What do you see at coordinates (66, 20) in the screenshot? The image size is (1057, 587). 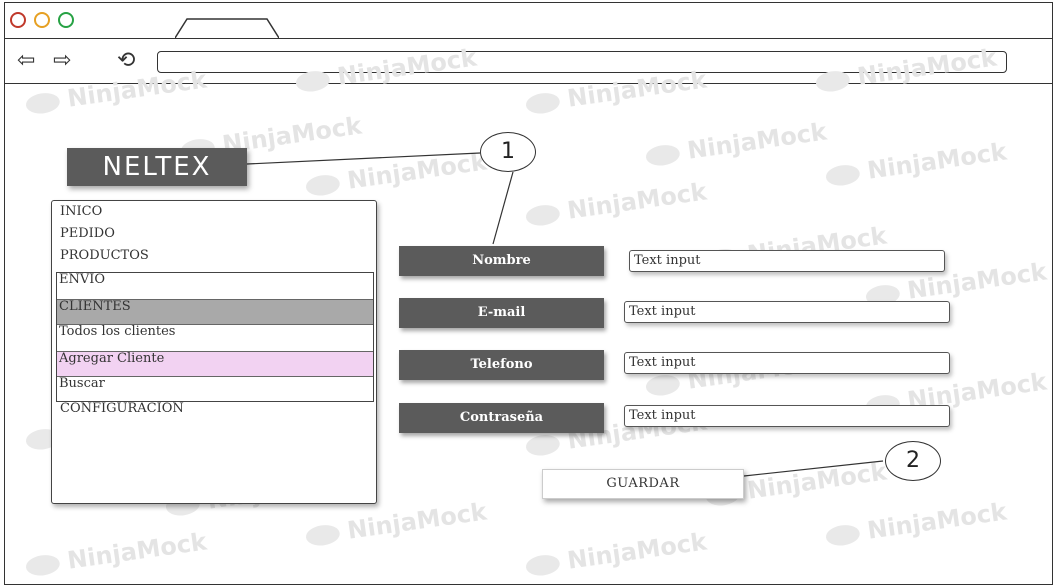 I see `maximize-window-button` at bounding box center [66, 20].